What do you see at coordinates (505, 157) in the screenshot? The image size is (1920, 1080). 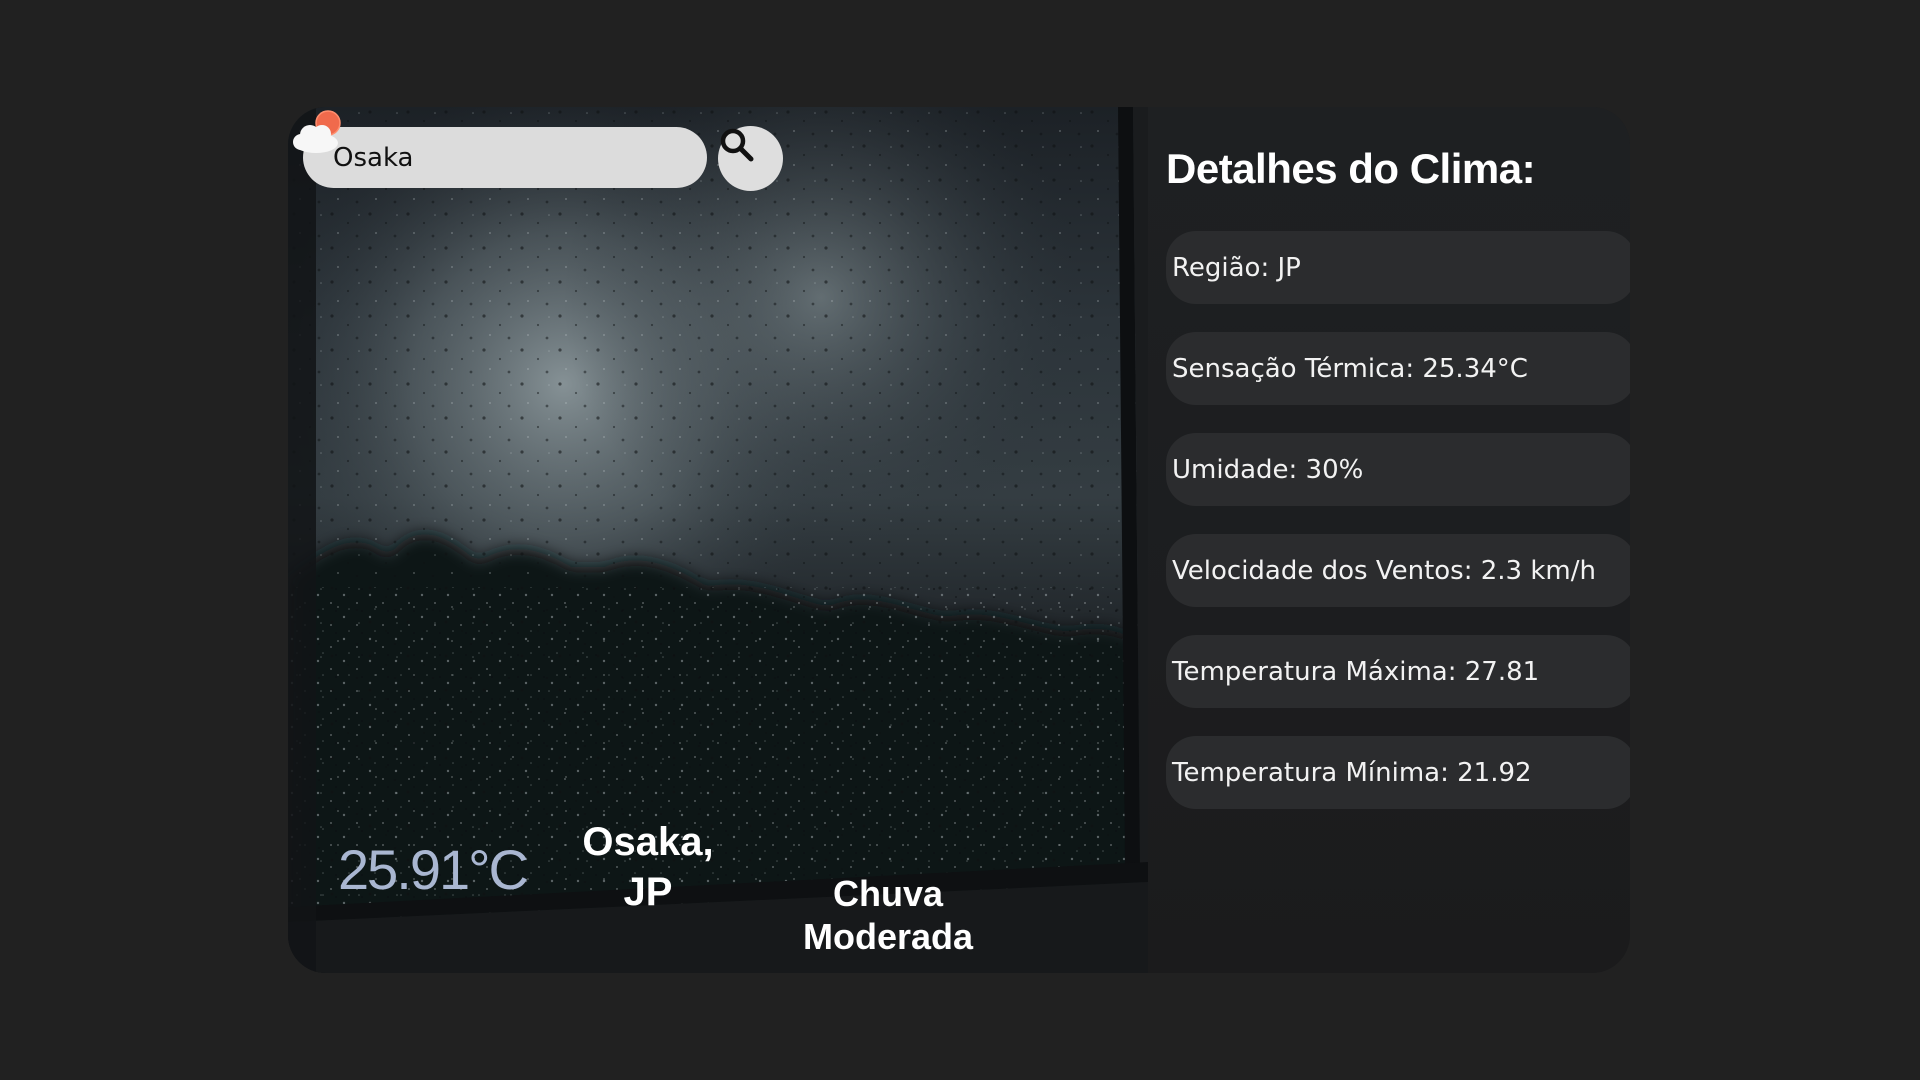 I see `search-input` at bounding box center [505, 157].